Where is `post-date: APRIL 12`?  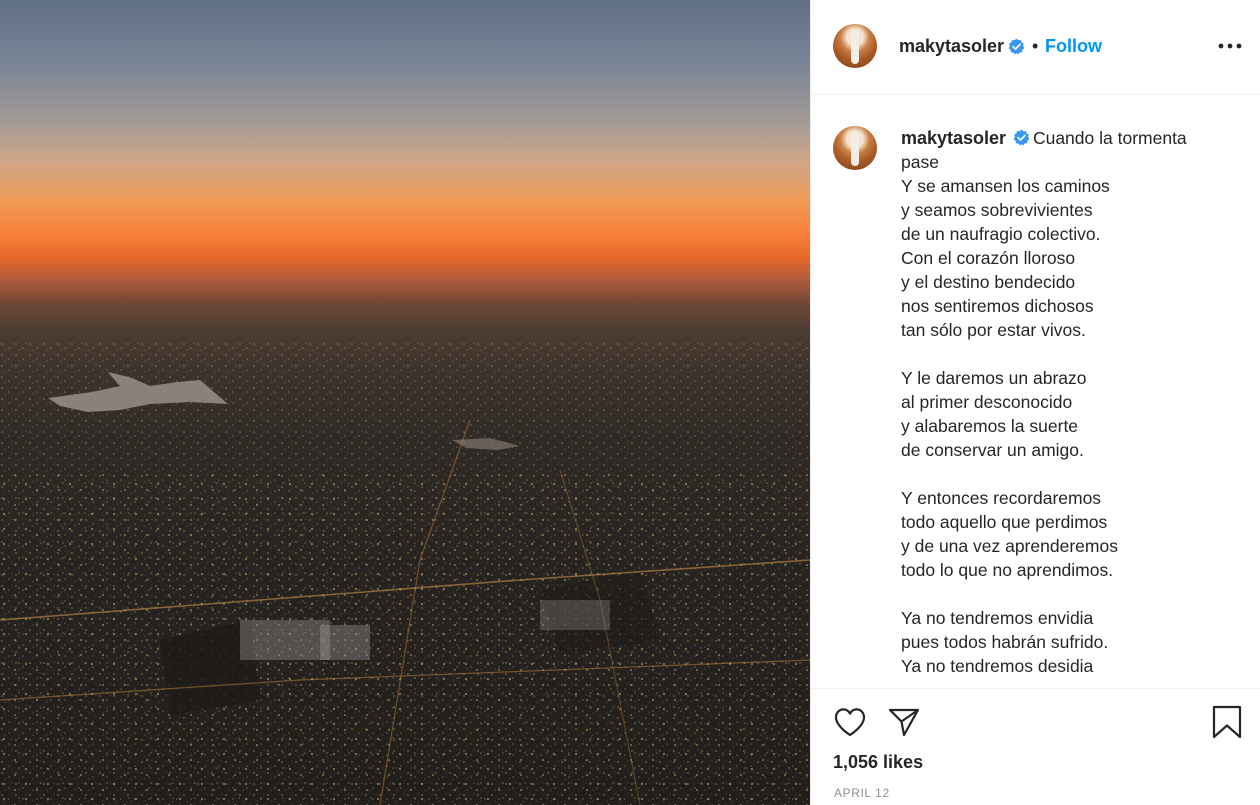 post-date: APRIL 12 is located at coordinates (862, 793).